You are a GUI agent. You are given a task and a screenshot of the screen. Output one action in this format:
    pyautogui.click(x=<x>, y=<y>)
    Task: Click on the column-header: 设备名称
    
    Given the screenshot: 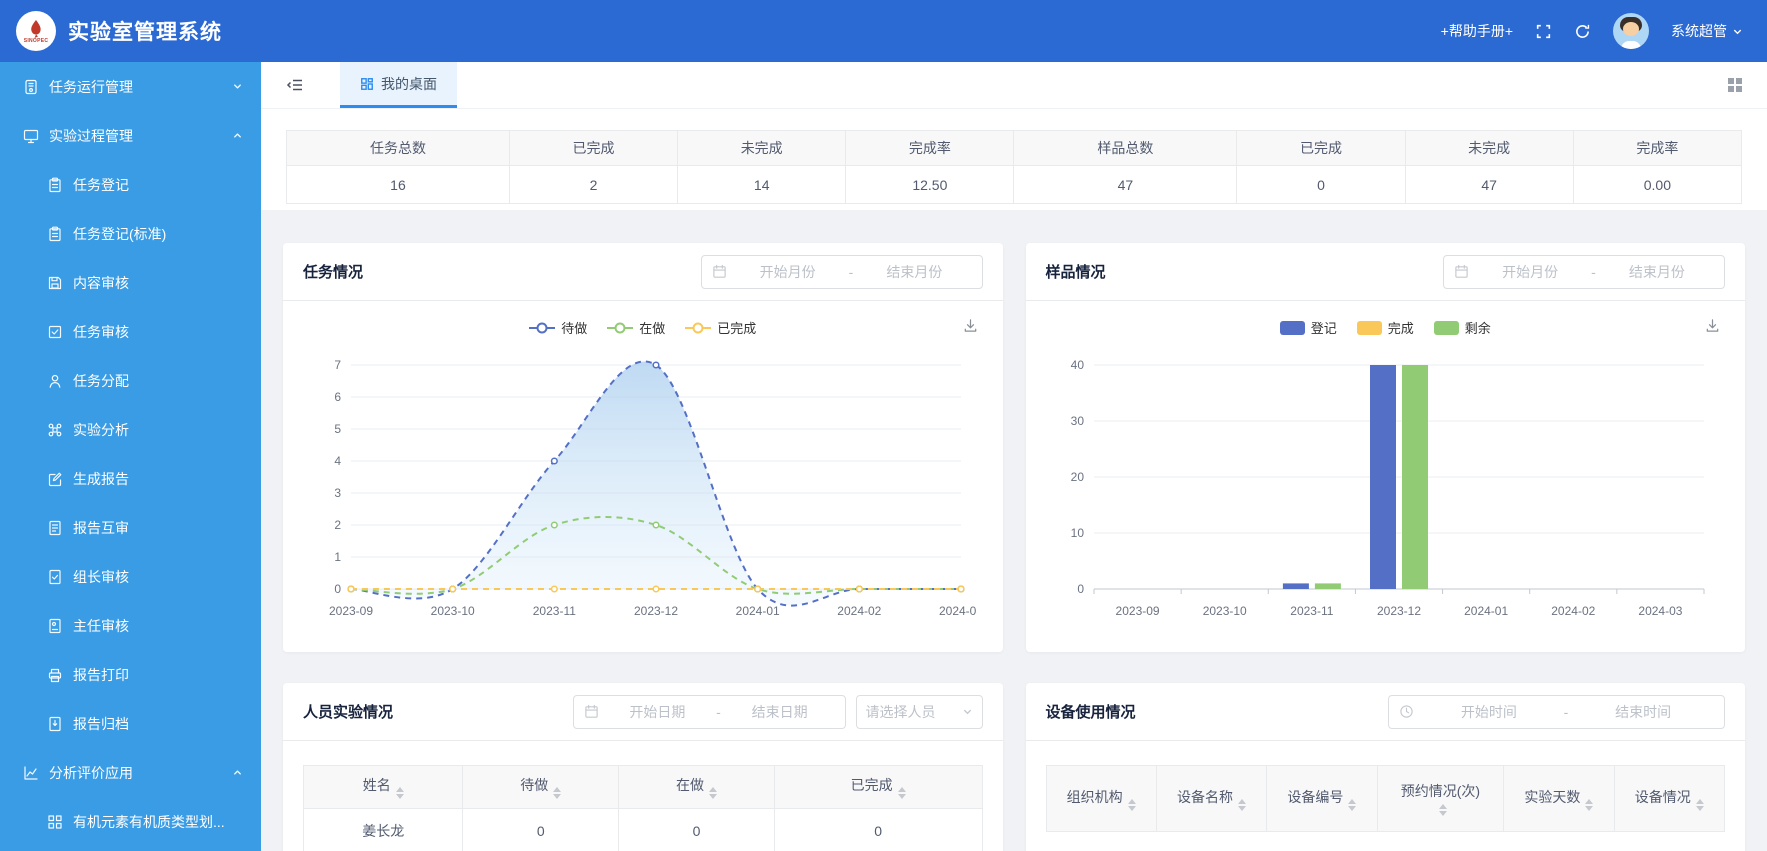 What is the action you would take?
    pyautogui.click(x=1211, y=798)
    